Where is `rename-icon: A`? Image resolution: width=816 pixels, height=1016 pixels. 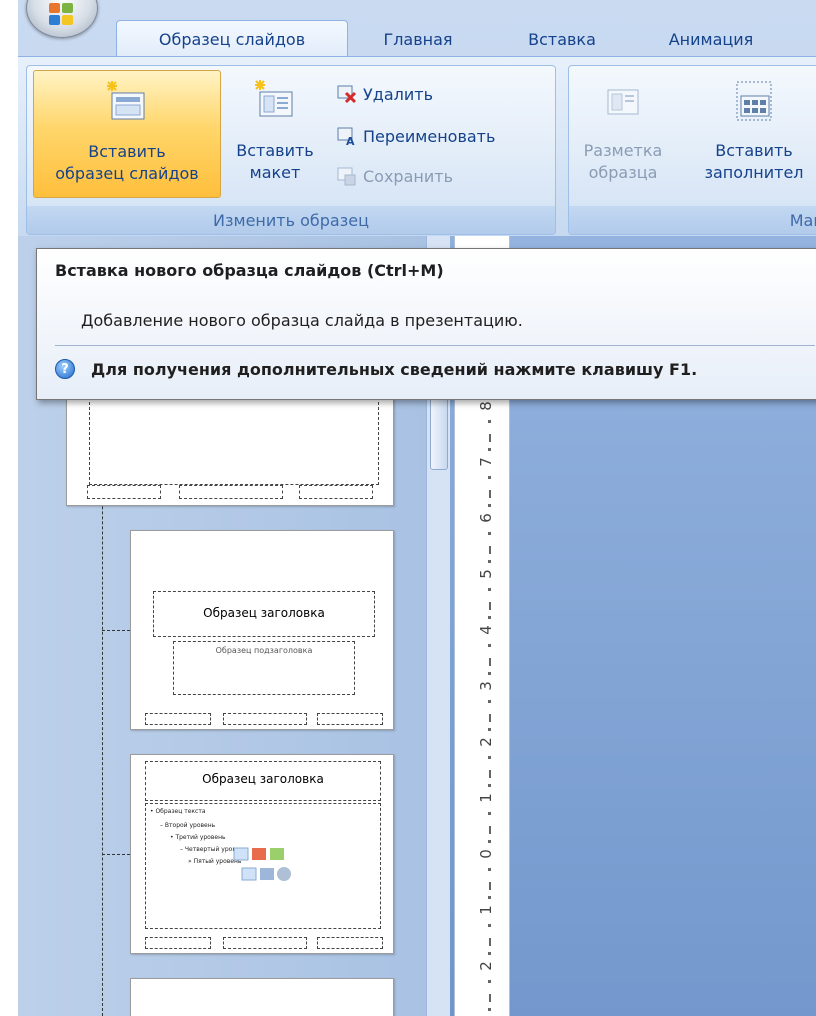
rename-icon: A is located at coordinates (347, 137).